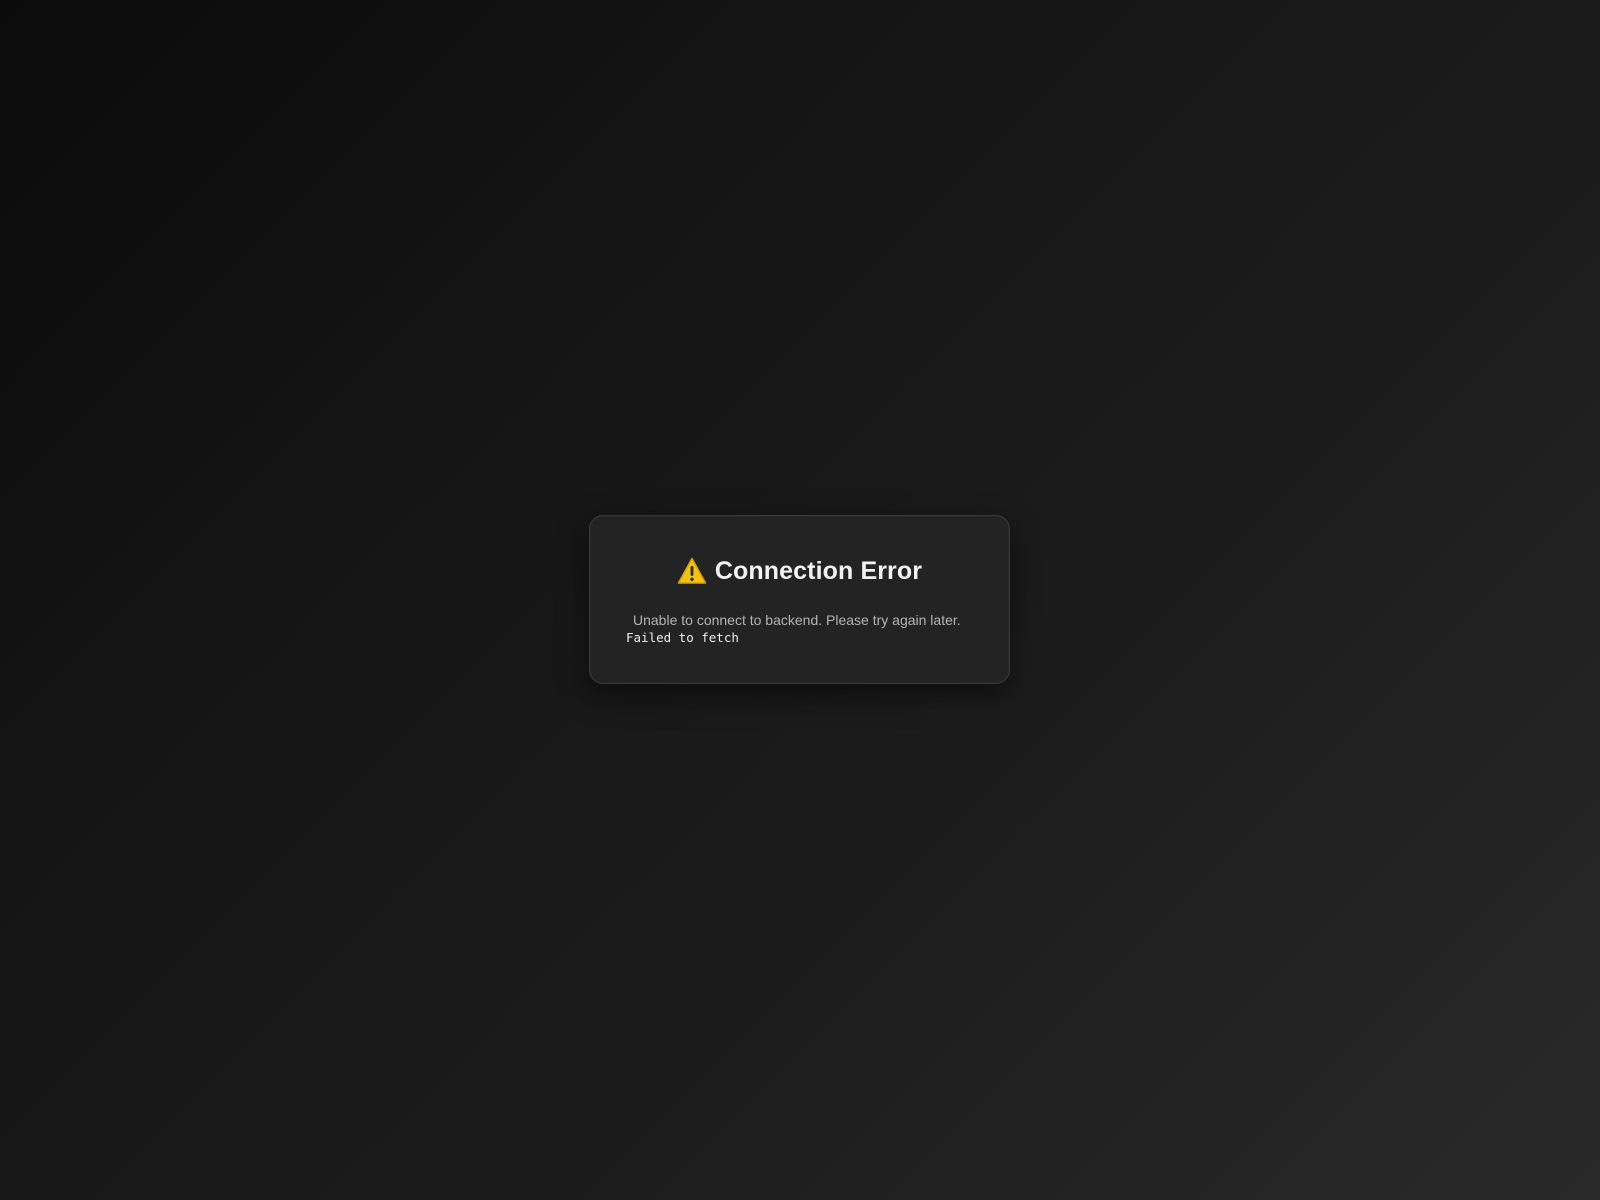 Image resolution: width=1600 pixels, height=1200 pixels. Describe the element at coordinates (692, 571) in the screenshot. I see `warning-icon` at that location.